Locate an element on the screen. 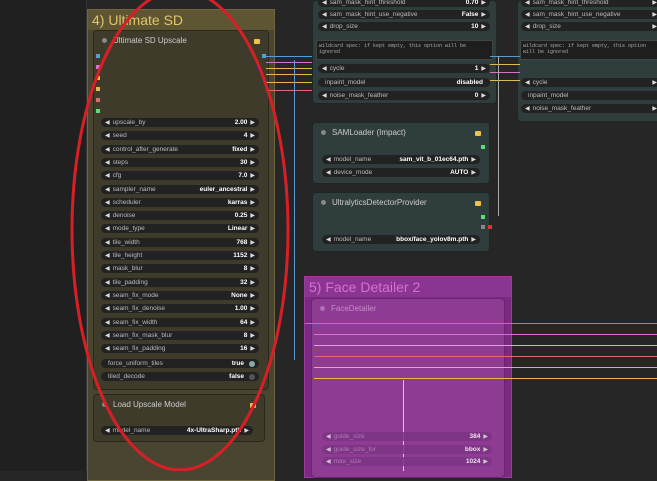 The height and width of the screenshot is (481, 657). detailer-widget-sam-mask-hint-use-negative: ◀ sam_mask_hint_use_negative False ▶ is located at coordinates (404, 14).